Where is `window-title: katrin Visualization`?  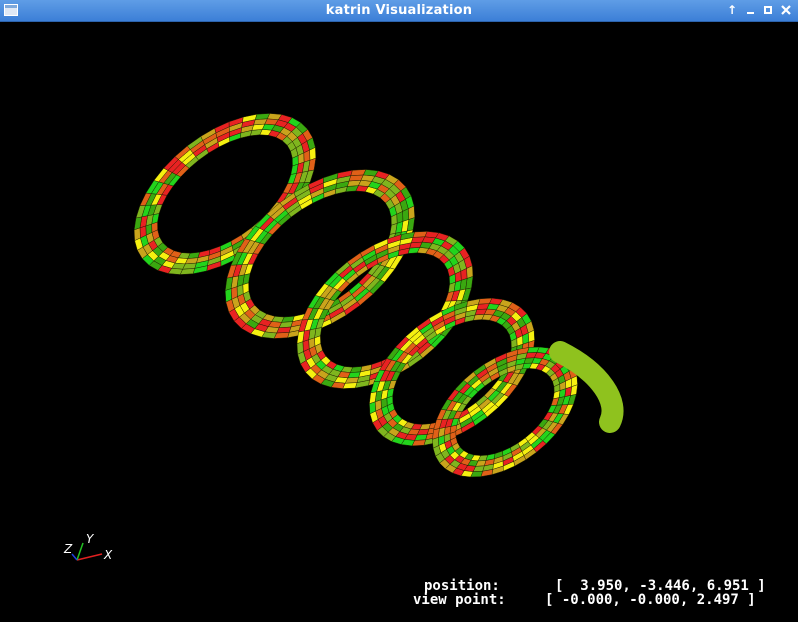
window-title: katrin Visualization is located at coordinates (399, 10).